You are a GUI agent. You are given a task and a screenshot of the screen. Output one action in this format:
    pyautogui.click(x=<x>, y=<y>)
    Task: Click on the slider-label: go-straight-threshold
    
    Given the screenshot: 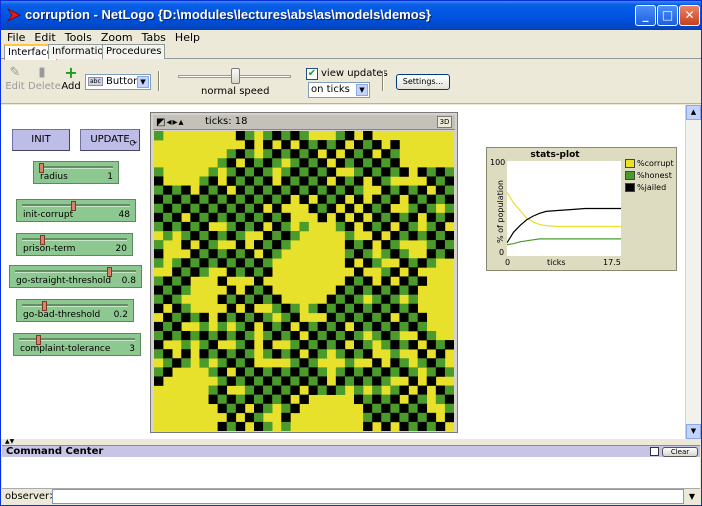 What is the action you would take?
    pyautogui.click(x=64, y=281)
    